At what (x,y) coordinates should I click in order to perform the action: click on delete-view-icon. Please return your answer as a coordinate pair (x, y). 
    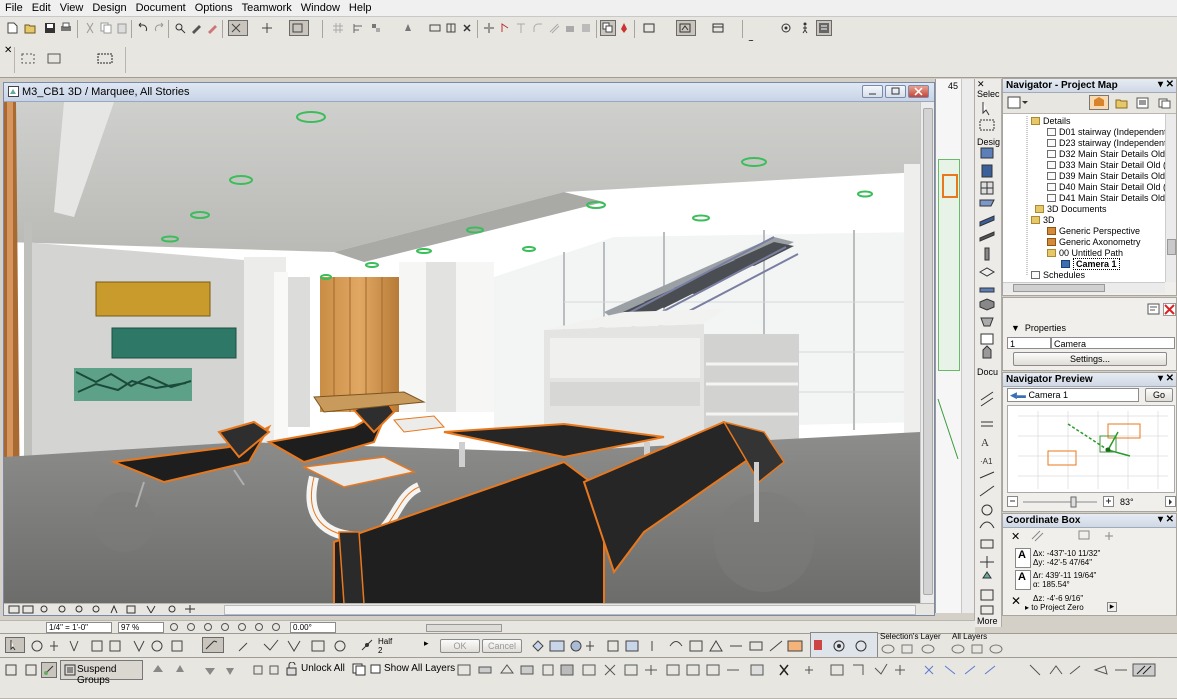
    Looking at the image, I should click on (1169, 309).